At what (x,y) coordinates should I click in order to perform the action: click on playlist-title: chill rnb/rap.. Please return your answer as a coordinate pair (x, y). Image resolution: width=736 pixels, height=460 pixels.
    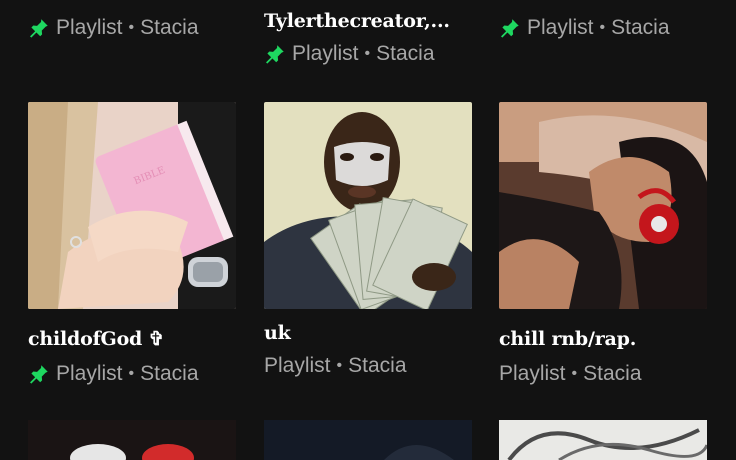
    Looking at the image, I should click on (568, 339).